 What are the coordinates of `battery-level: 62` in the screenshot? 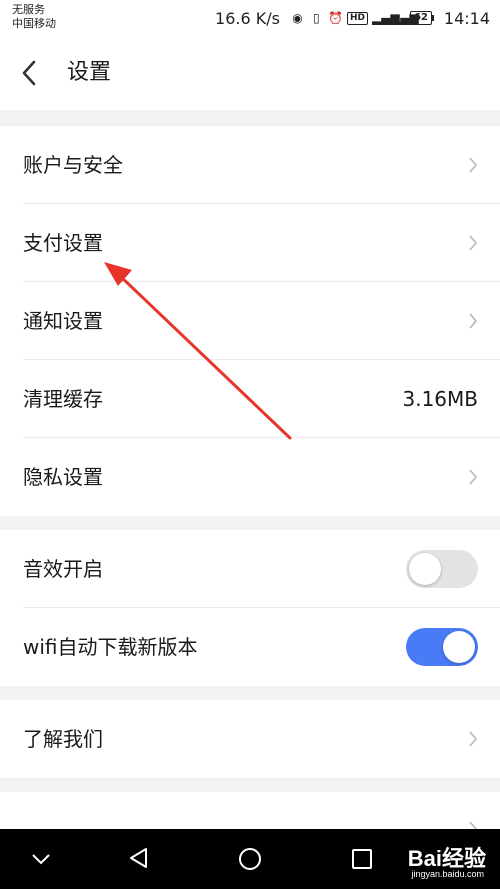 It's located at (420, 18).